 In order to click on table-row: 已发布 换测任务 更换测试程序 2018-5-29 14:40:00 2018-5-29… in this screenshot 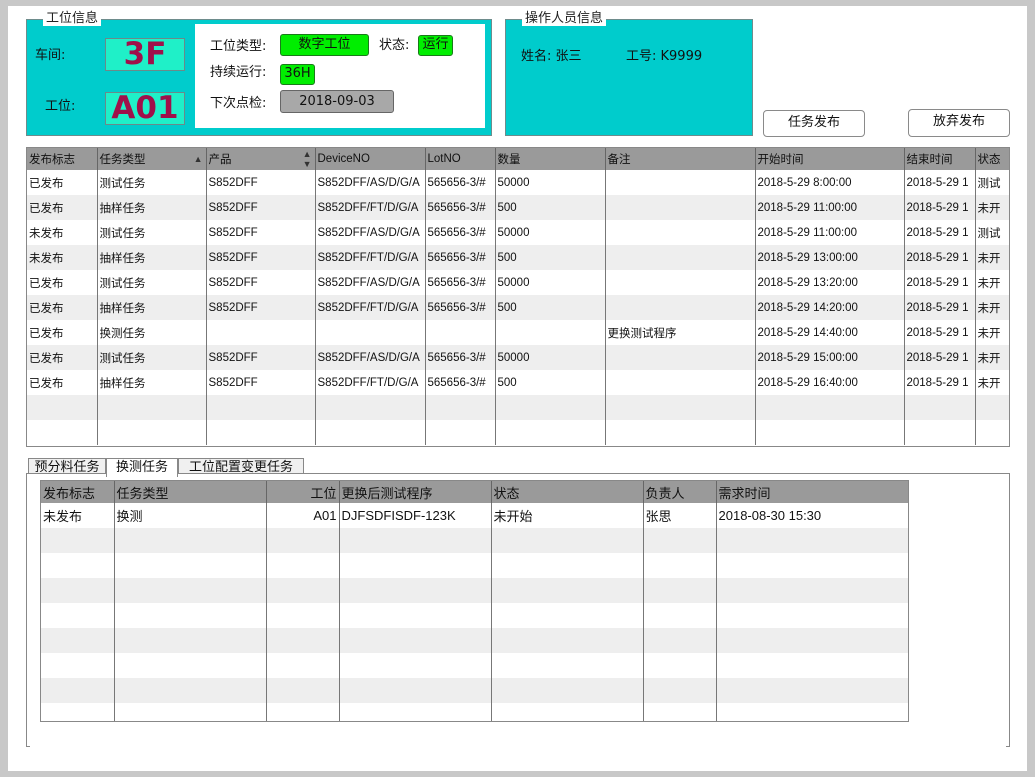, I will do `click(518, 332)`.